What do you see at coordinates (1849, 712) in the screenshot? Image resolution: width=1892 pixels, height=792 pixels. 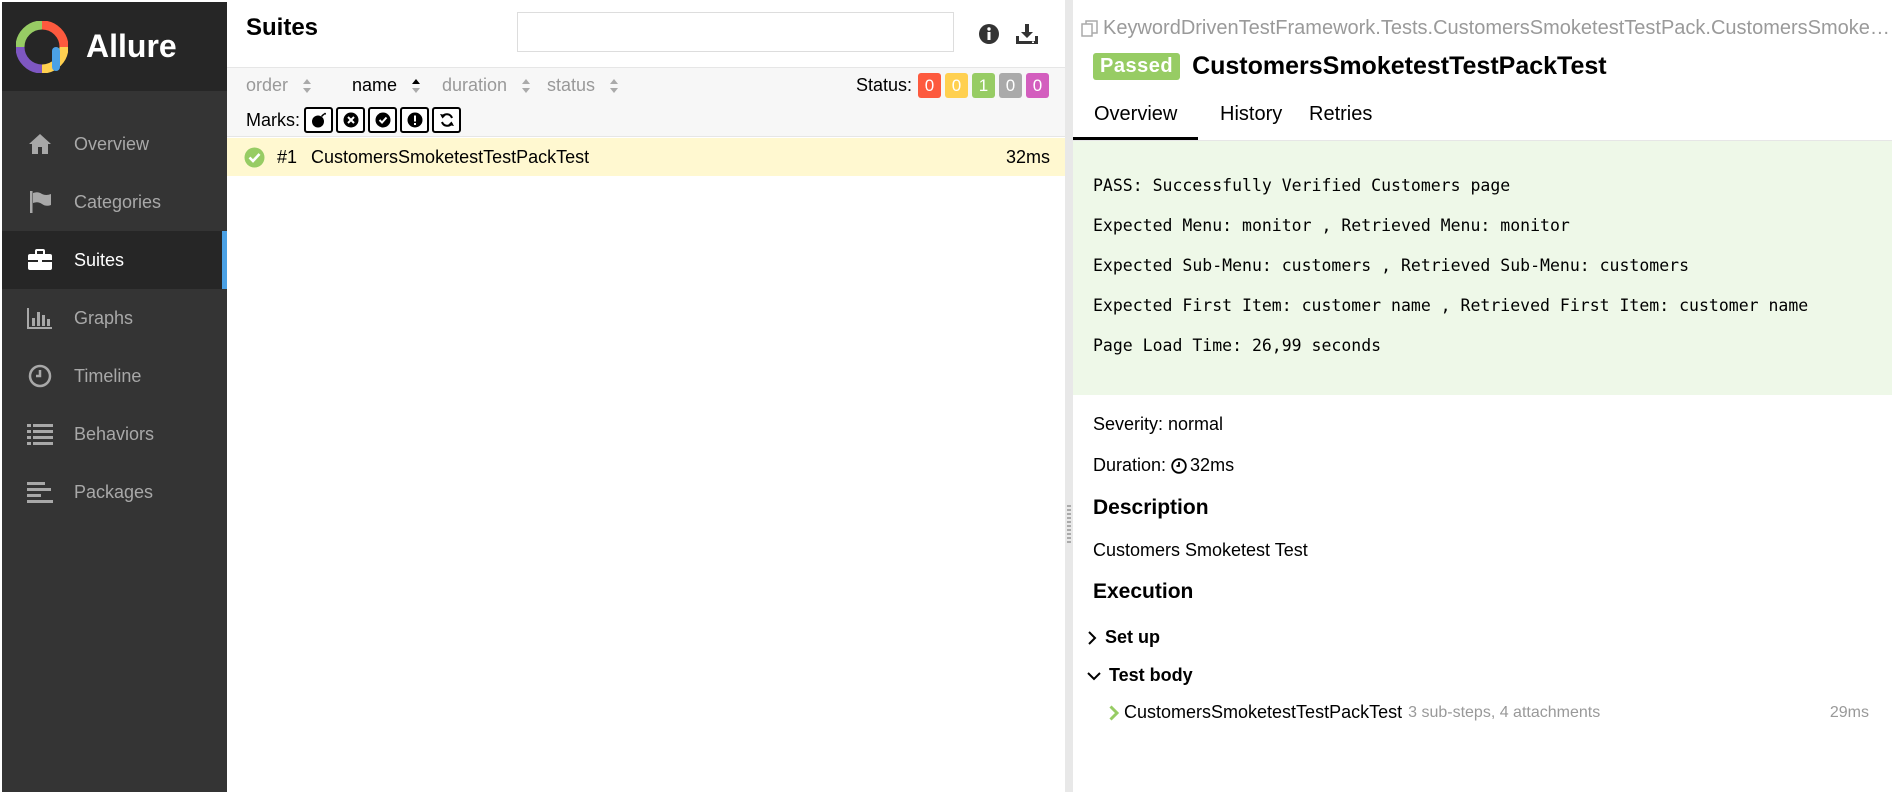 I see `step-duration: 29ms` at bounding box center [1849, 712].